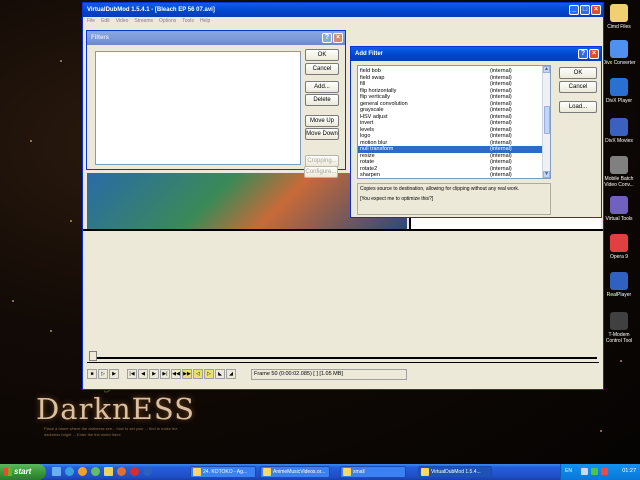  Describe the element at coordinates (69, 471) in the screenshot. I see `internet-explorer-icon` at that location.